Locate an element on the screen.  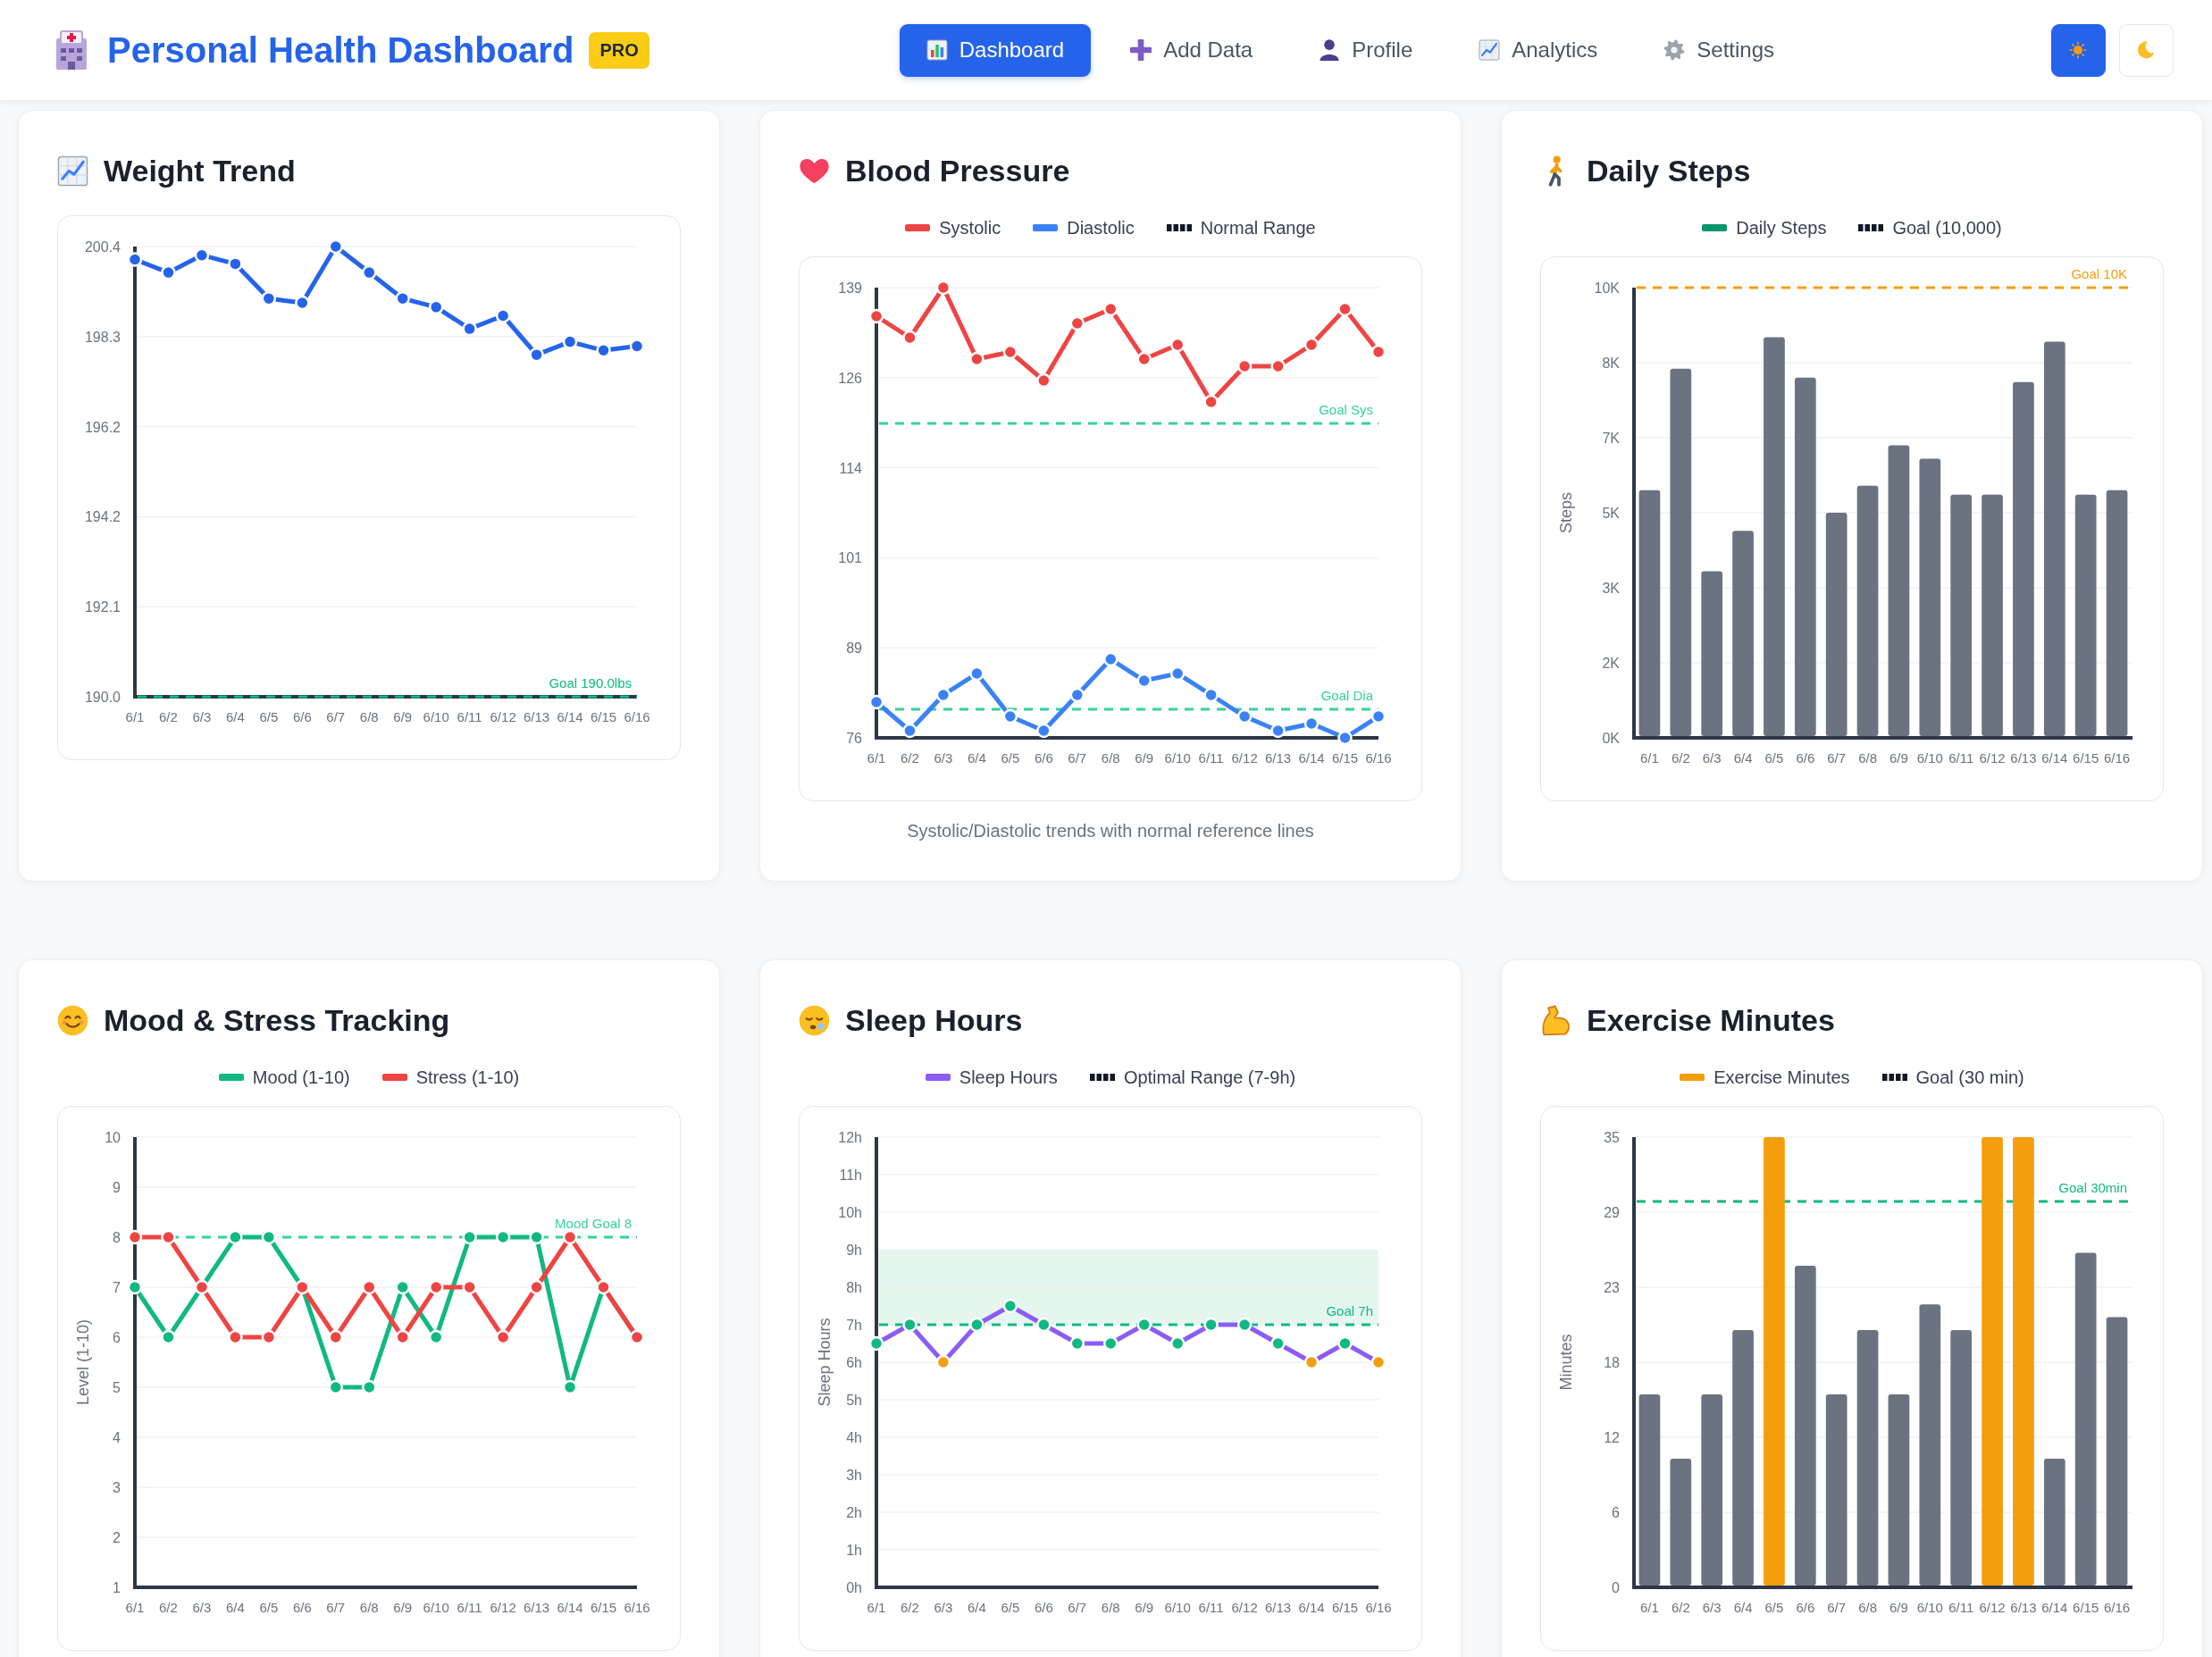
y-tick-label: 89 is located at coordinates (854, 648).